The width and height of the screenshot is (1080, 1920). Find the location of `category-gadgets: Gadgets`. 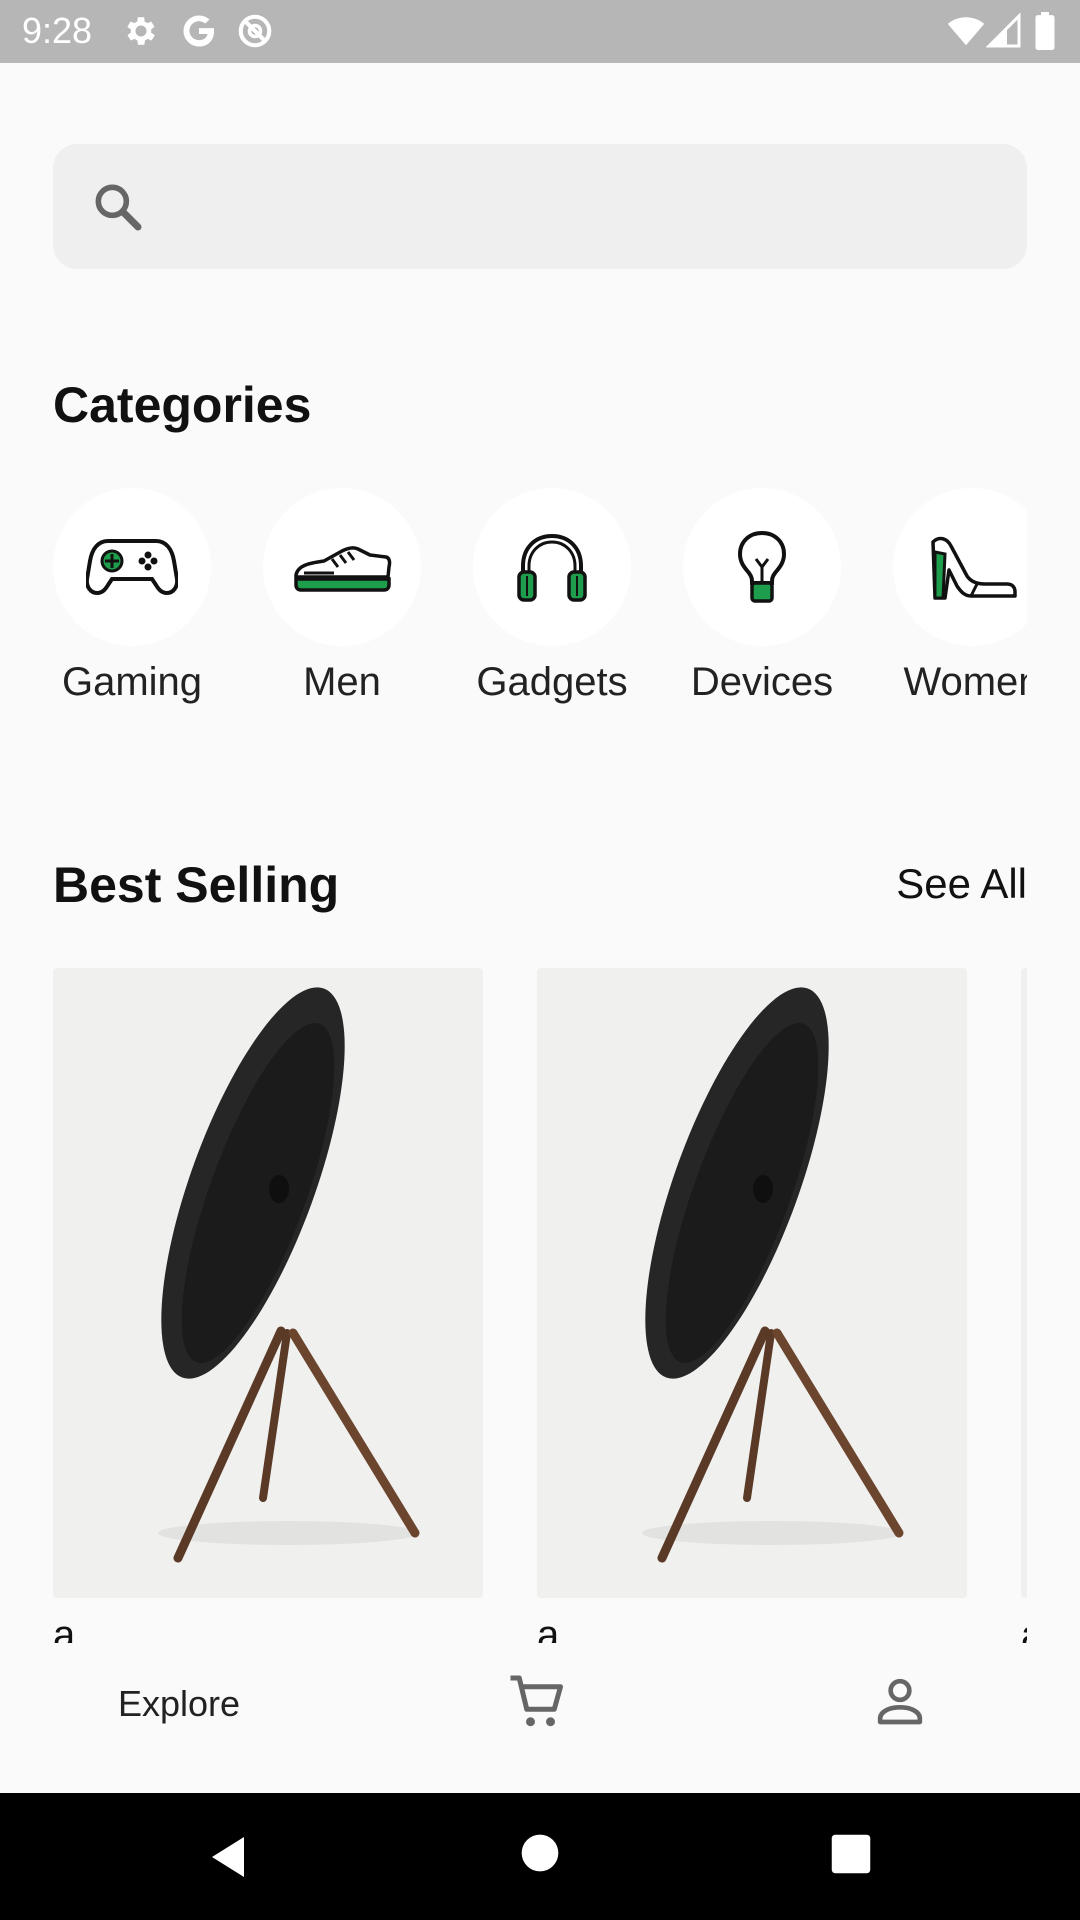

category-gadgets: Gadgets is located at coordinates (552, 613).